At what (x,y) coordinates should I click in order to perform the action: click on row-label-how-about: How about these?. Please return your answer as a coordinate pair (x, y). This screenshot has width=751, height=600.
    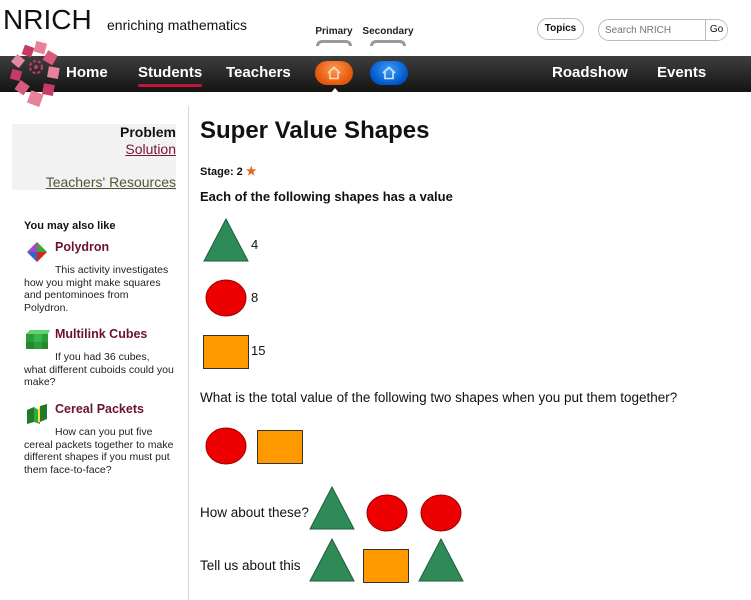
    Looking at the image, I should click on (254, 512).